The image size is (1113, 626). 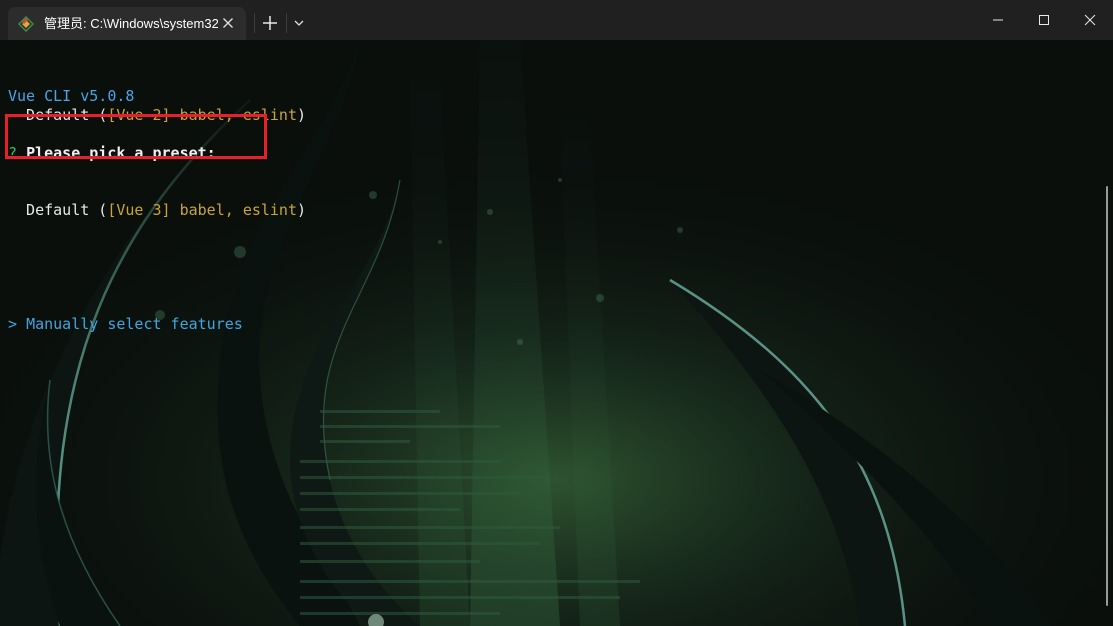 I want to click on tab-active: 管理员: C:\Windows\system32\cmd.exe, so click(x=127, y=23).